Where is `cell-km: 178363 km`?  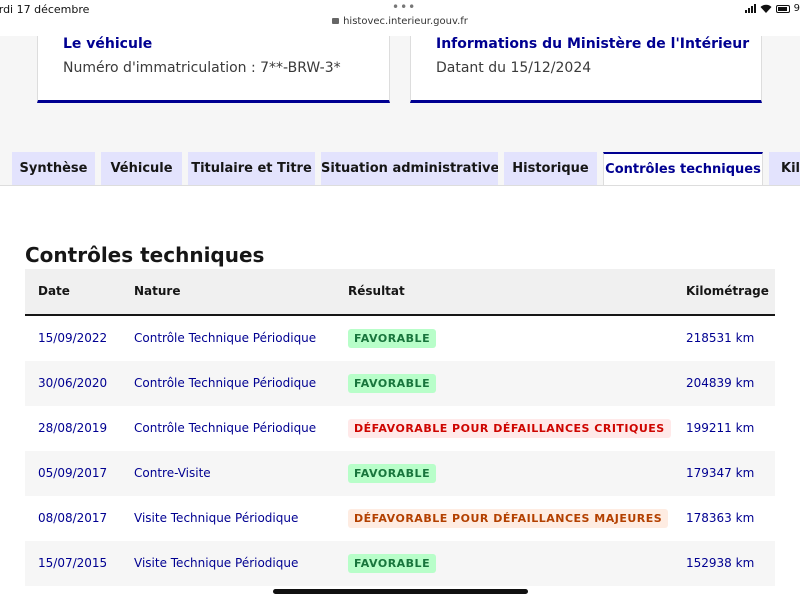 cell-km: 178363 km is located at coordinates (720, 518).